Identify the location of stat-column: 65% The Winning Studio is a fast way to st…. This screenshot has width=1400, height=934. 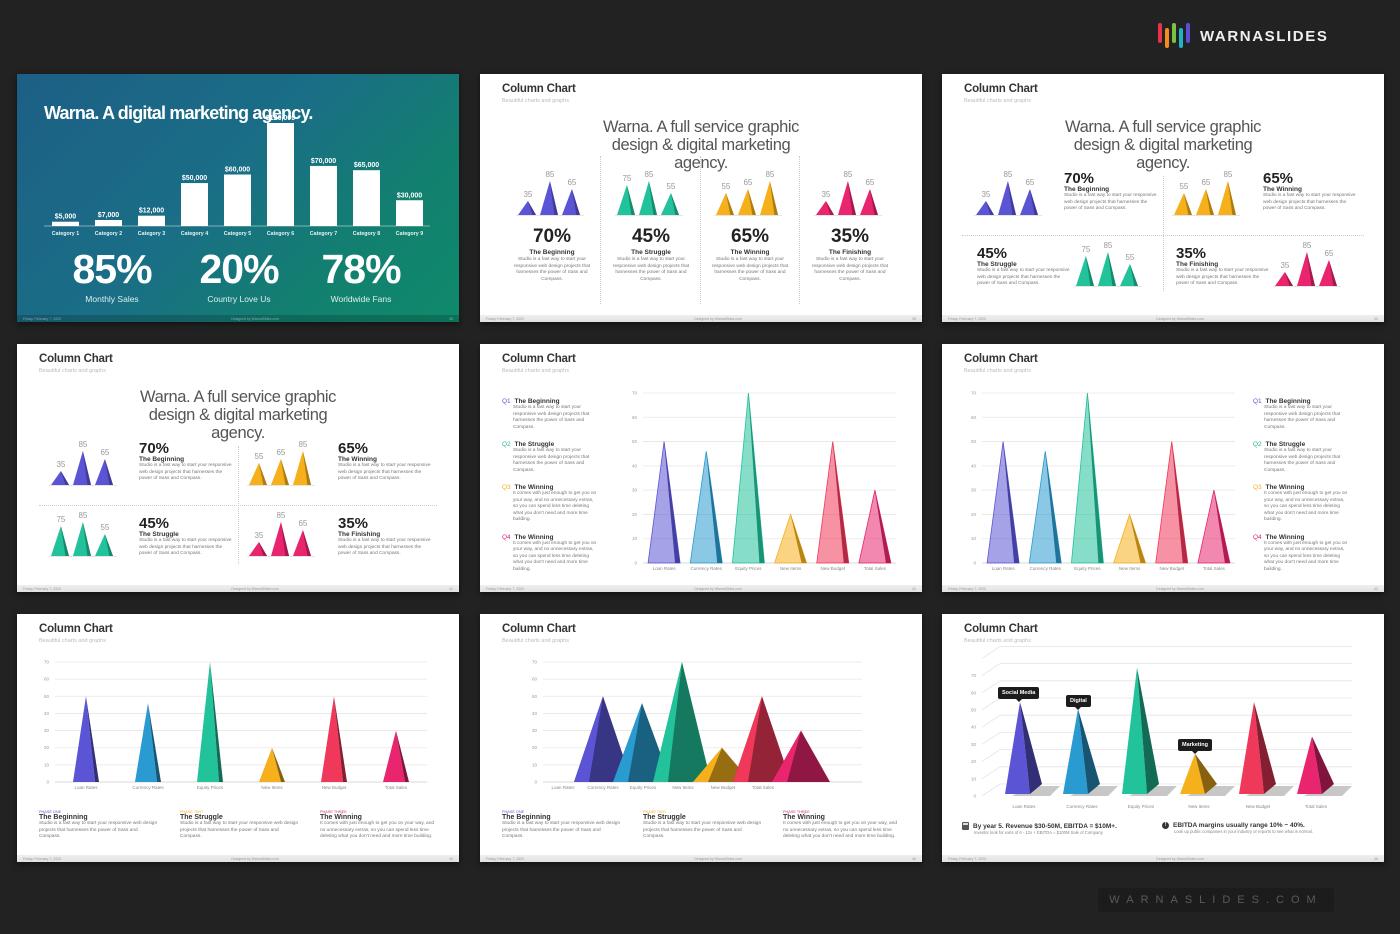
(750, 253).